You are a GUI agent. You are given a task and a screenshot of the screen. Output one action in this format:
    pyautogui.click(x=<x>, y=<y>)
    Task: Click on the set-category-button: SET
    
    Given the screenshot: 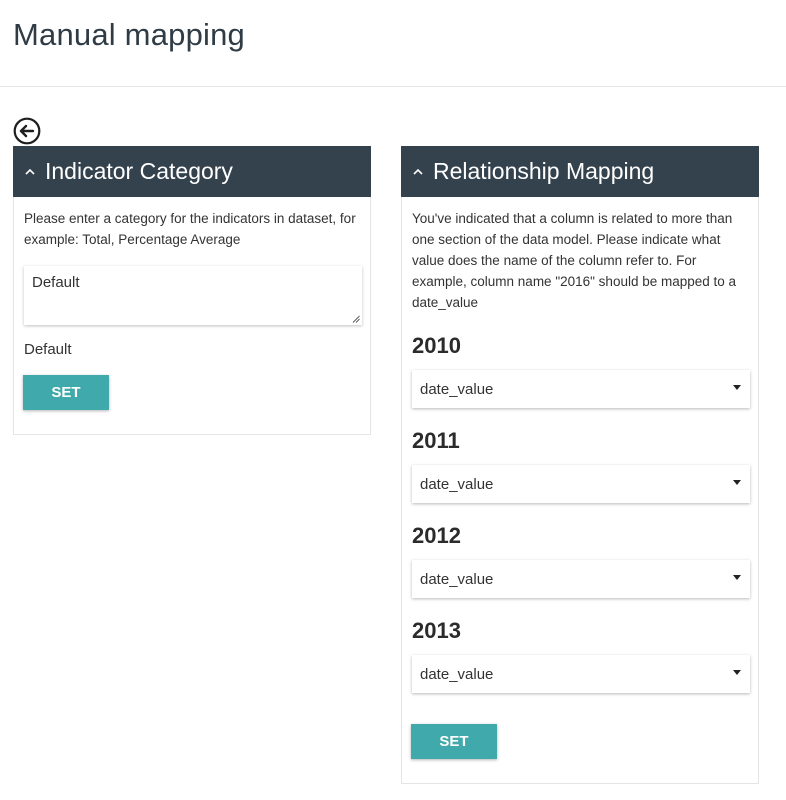 What is the action you would take?
    pyautogui.click(x=66, y=392)
    